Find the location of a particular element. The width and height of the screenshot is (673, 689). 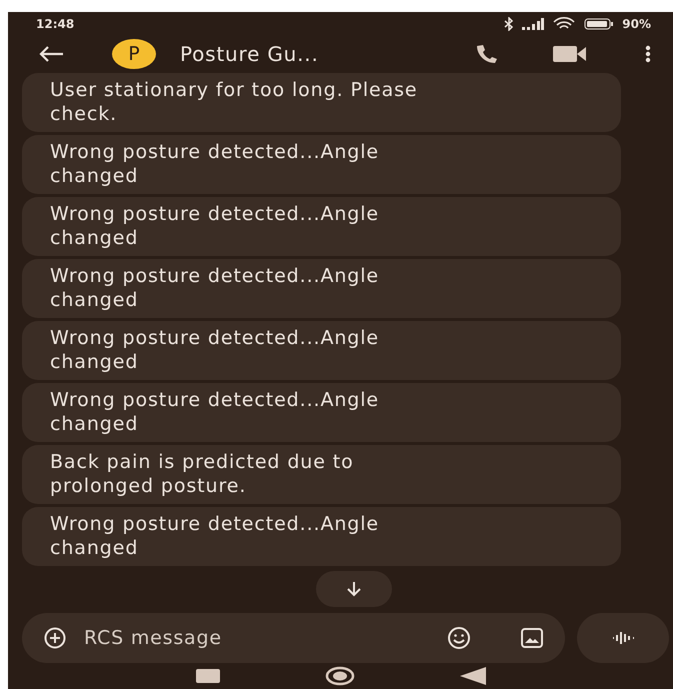

call-button is located at coordinates (487, 54).